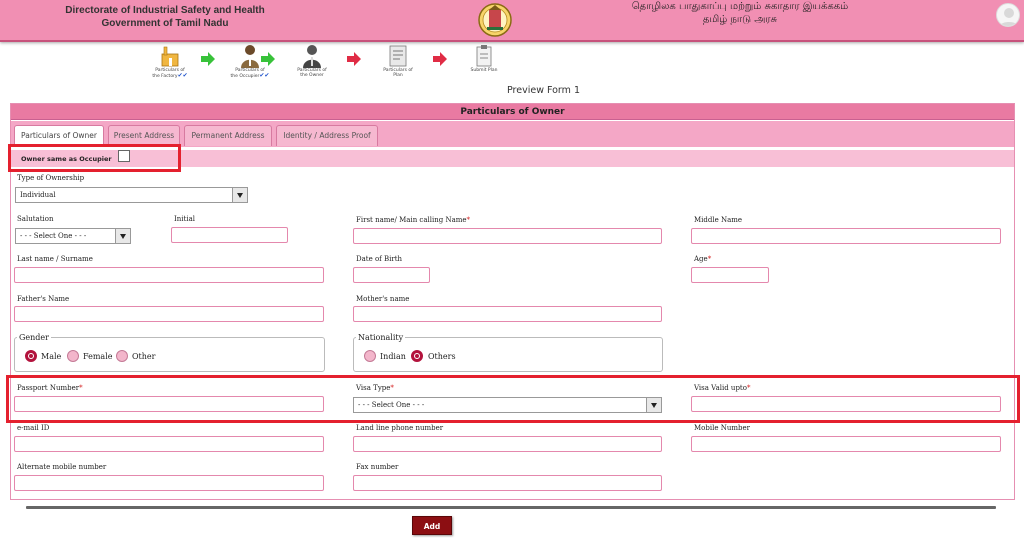  Describe the element at coordinates (312, 75) in the screenshot. I see `step-label-line2: the Owner` at that location.